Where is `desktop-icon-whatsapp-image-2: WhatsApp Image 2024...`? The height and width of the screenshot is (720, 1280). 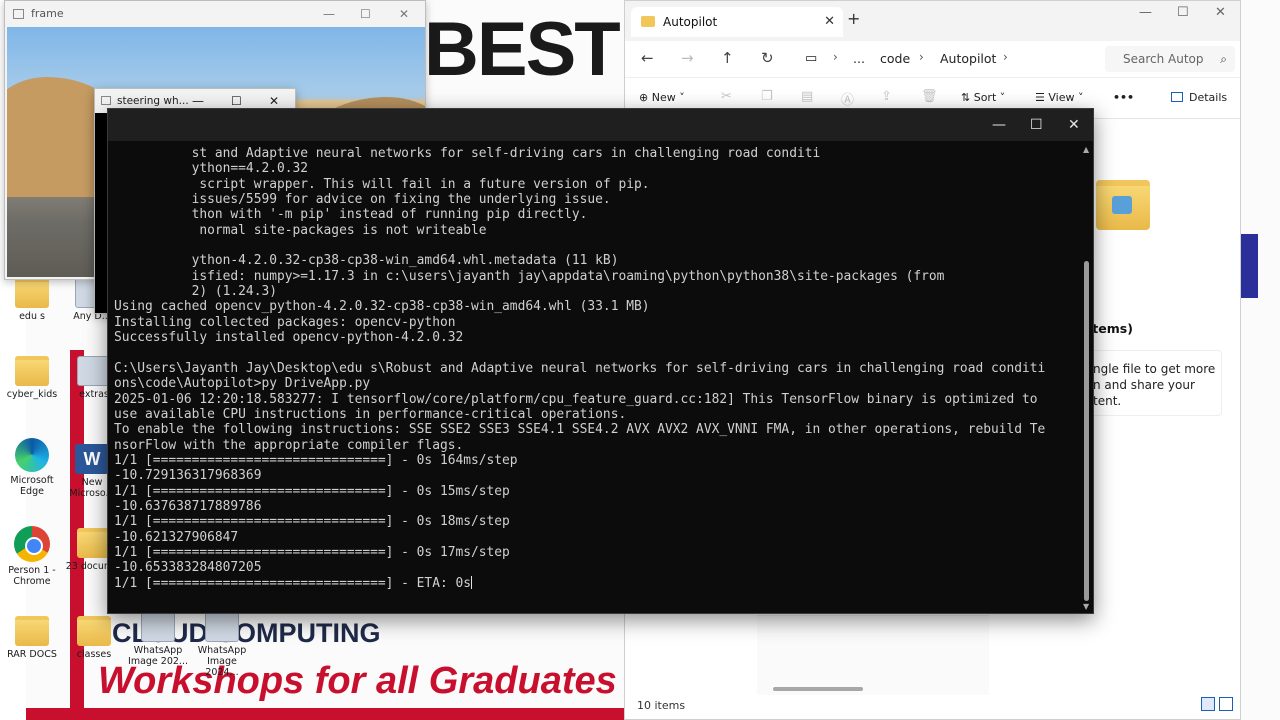
desktop-icon-whatsapp-image-2: WhatsApp Image 2024... is located at coordinates (222, 645).